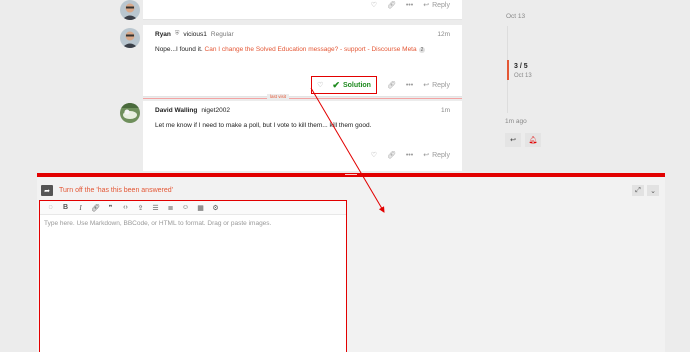  I want to click on code-button: ‹›, so click(125, 208).